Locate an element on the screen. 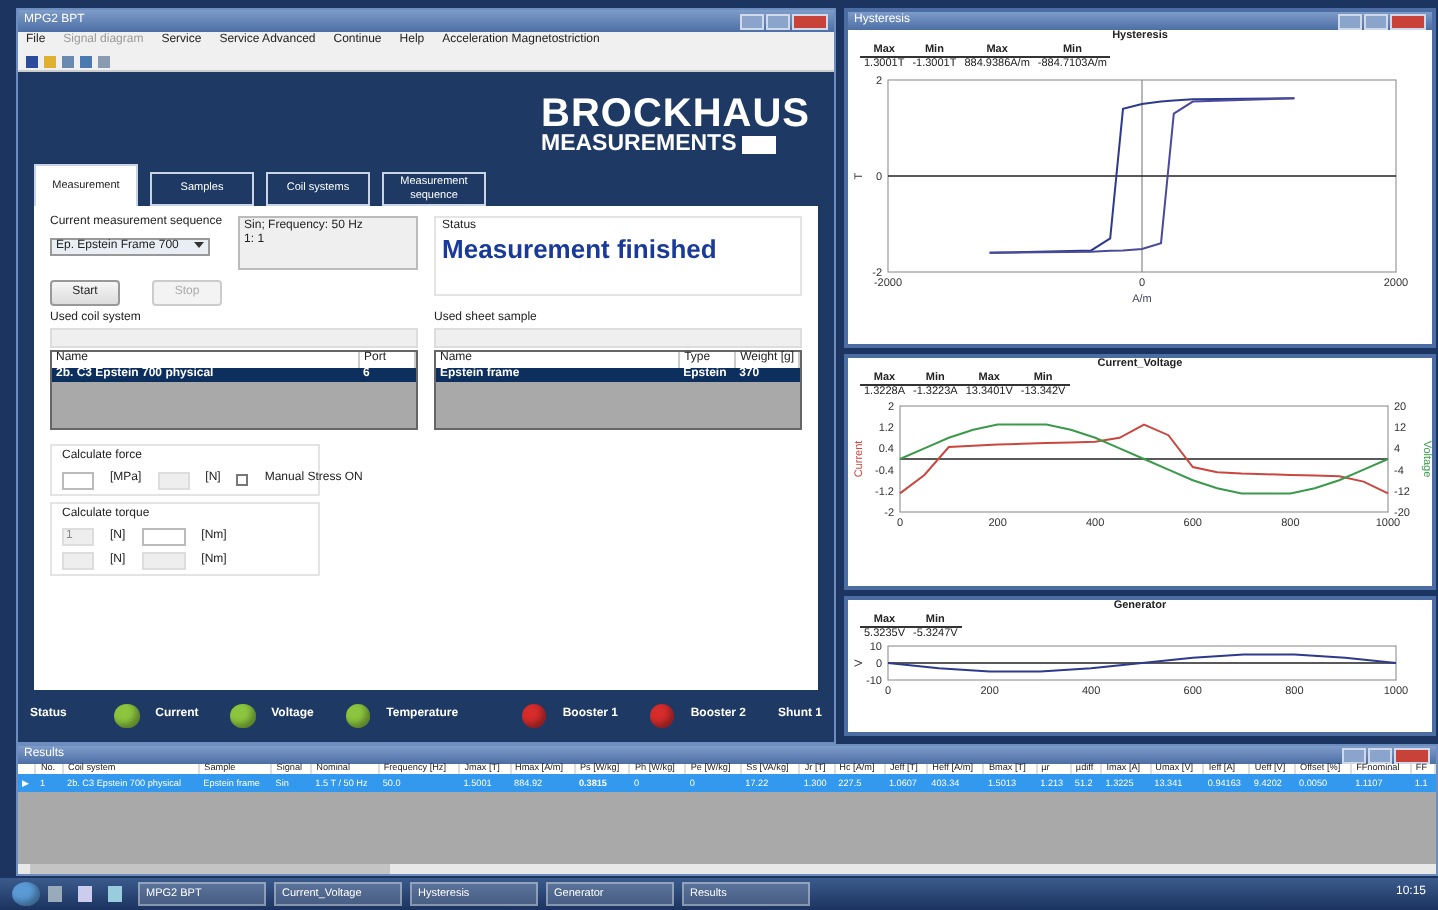 This screenshot has height=910, width=1438. status-message: Measurement finished is located at coordinates (580, 250).